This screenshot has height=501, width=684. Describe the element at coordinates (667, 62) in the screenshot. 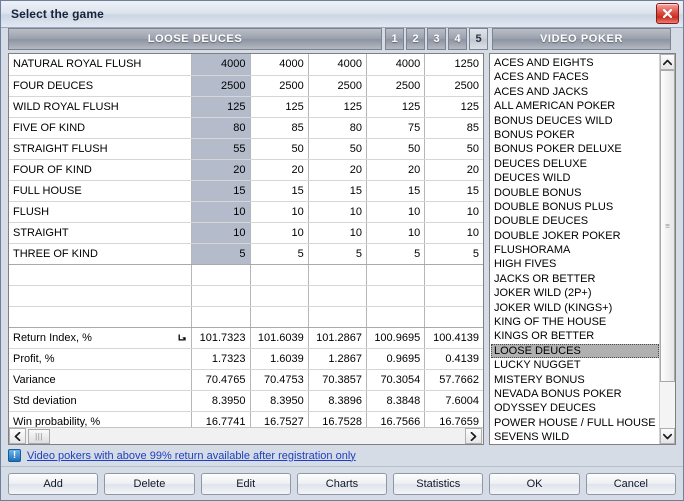

I see `scroll-up-button` at that location.